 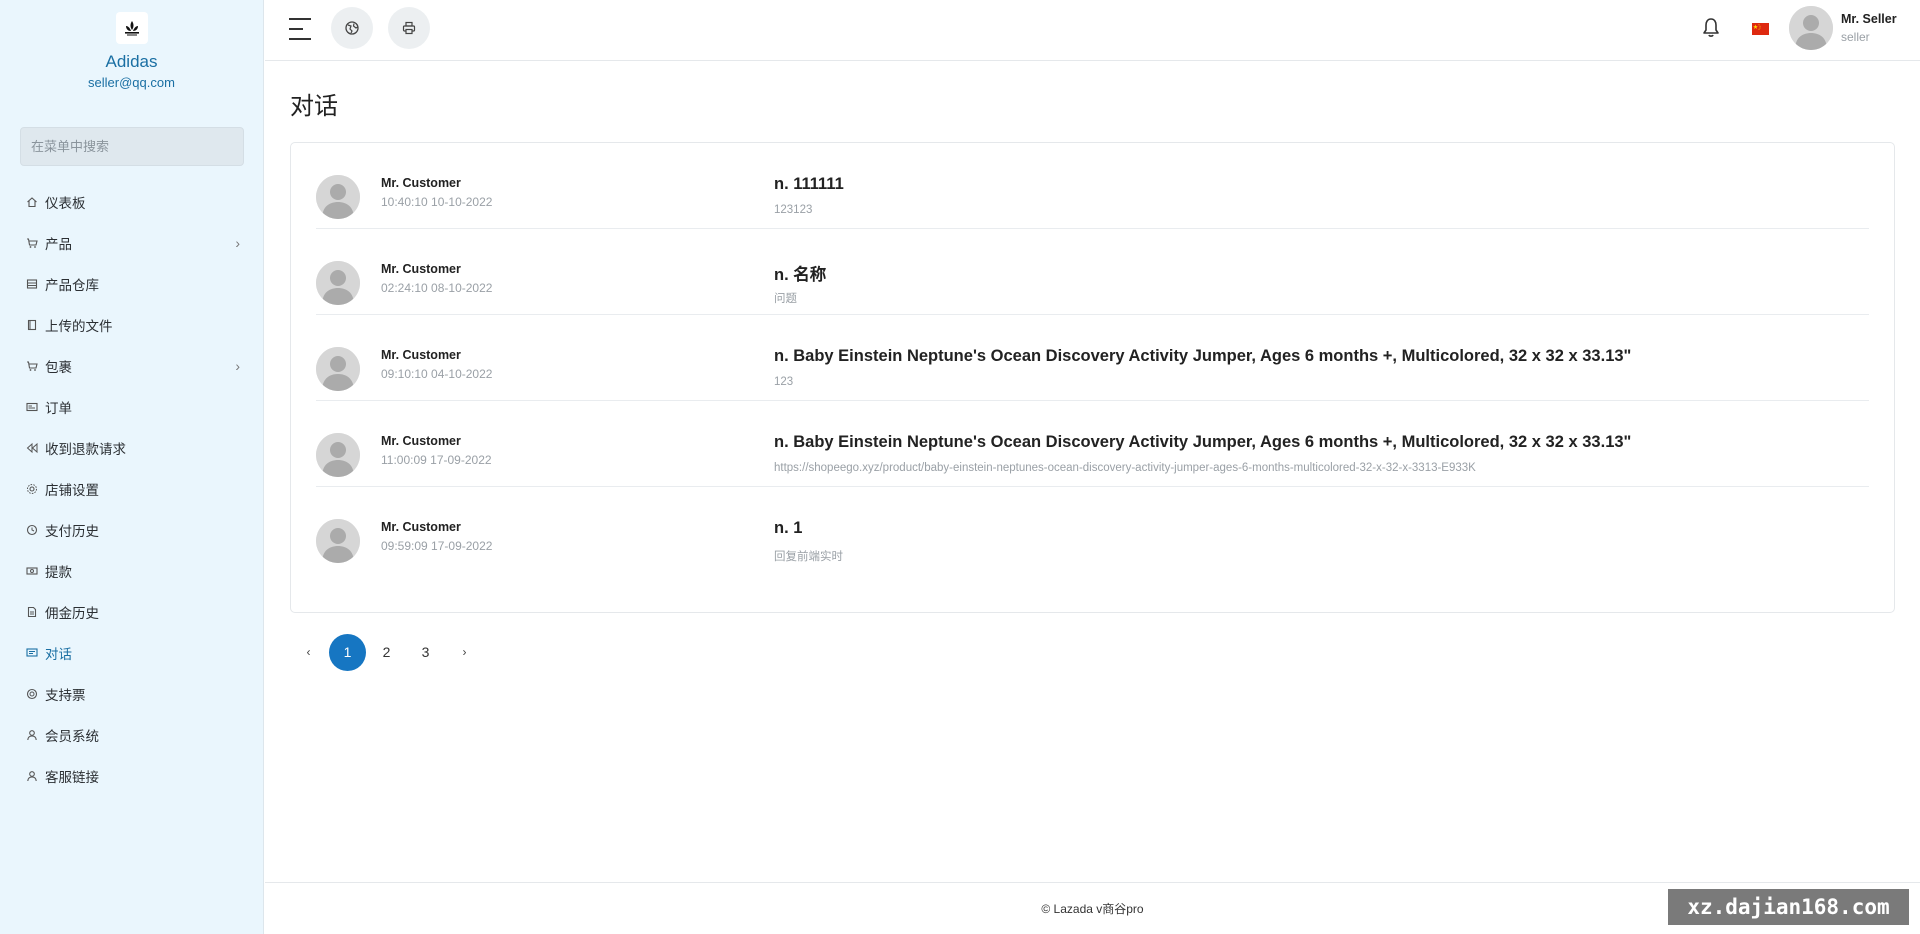 What do you see at coordinates (1092, 909) in the screenshot?
I see `footer-text: © Lazada v商谷pro` at bounding box center [1092, 909].